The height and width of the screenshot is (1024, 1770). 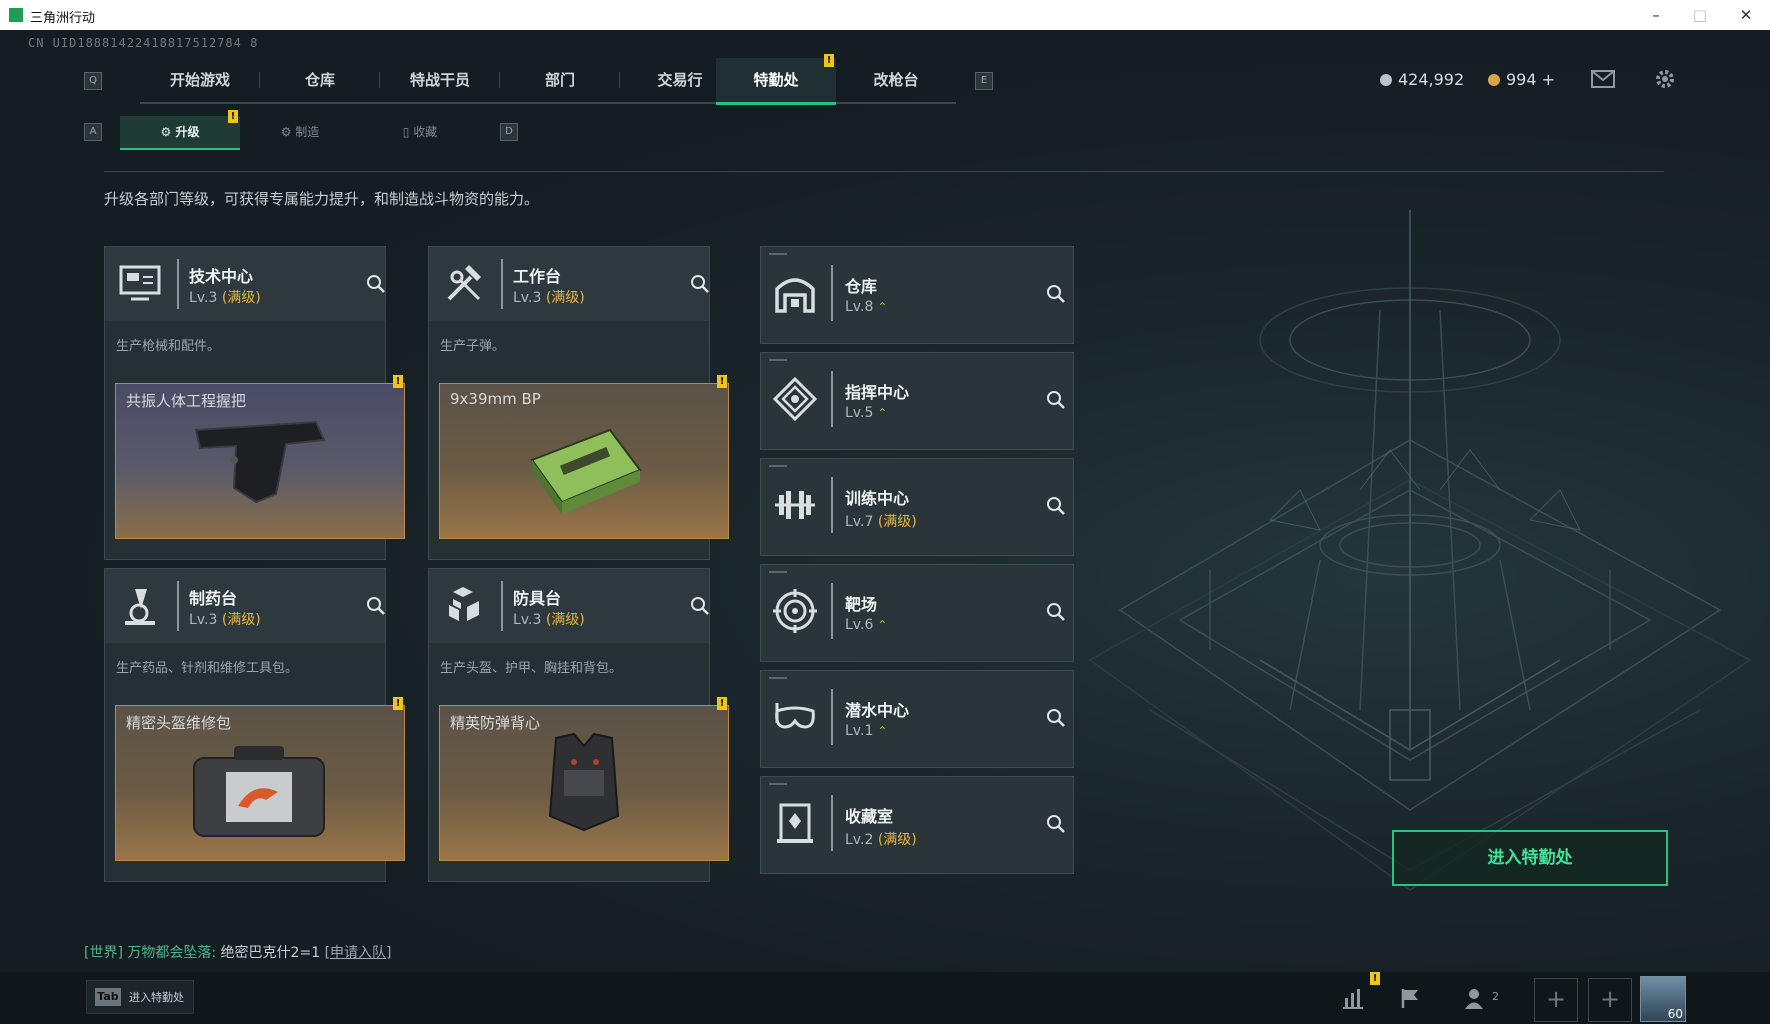 What do you see at coordinates (187, 132) in the screenshot?
I see `subtab-label: 升级` at bounding box center [187, 132].